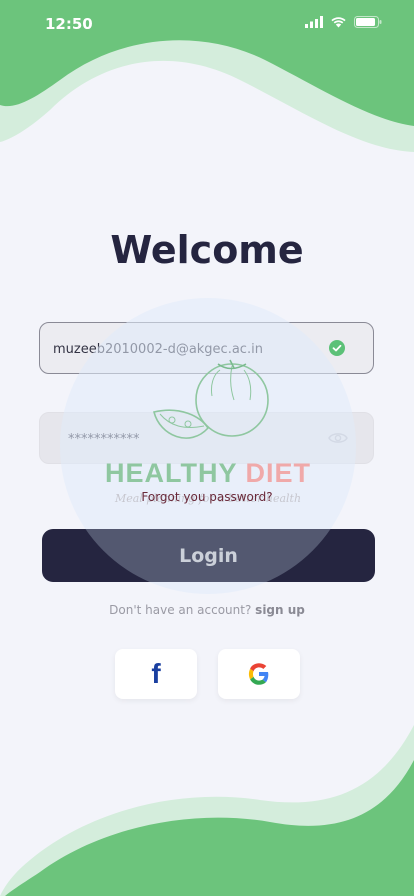 Image resolution: width=414 pixels, height=896 pixels. I want to click on signup-link: sign up, so click(280, 610).